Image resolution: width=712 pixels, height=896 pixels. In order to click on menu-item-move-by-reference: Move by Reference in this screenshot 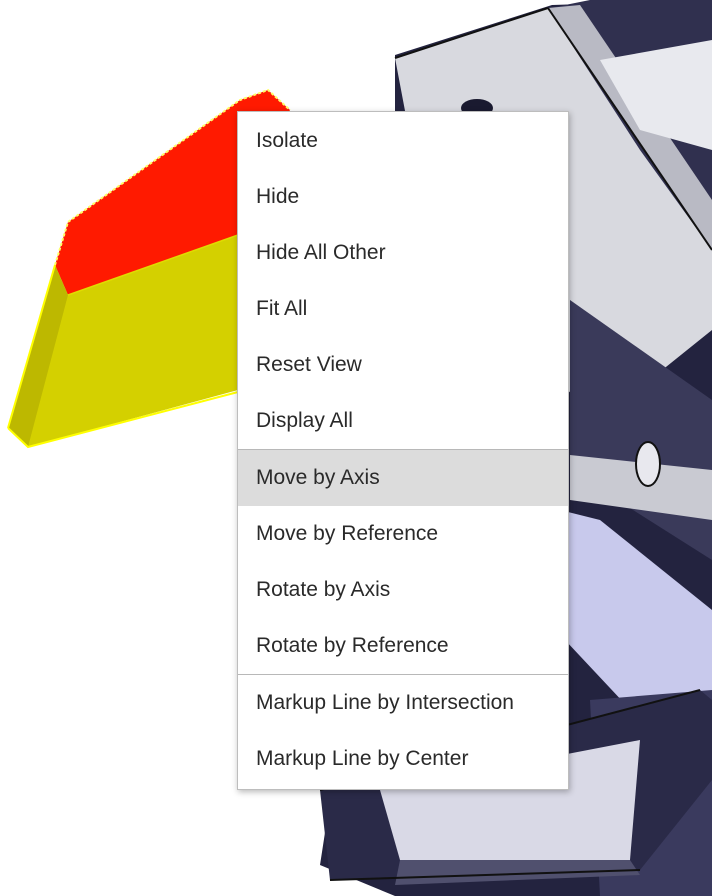, I will do `click(403, 534)`.